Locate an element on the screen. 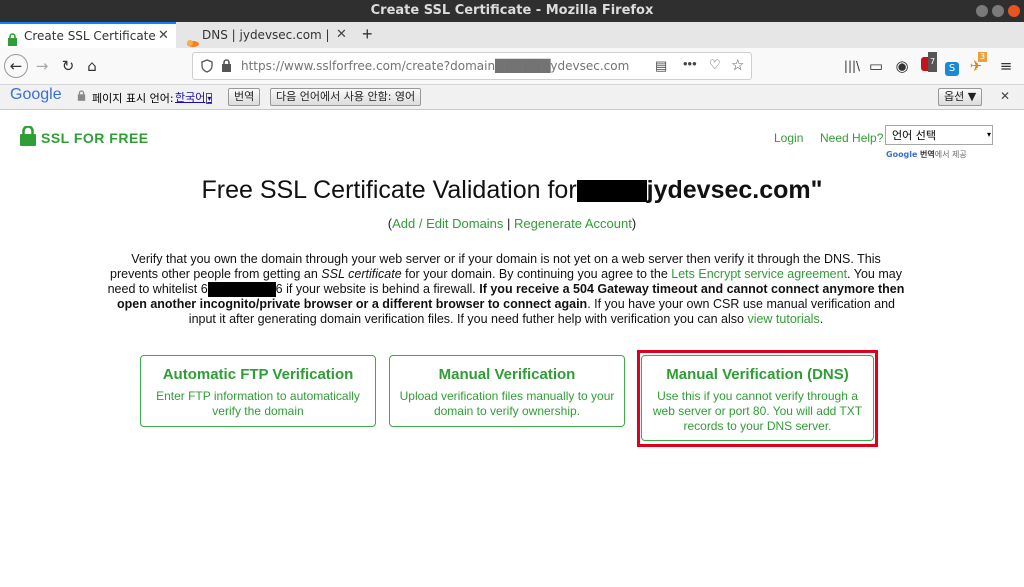 This screenshot has height=587, width=1024. tab-dns: DNS | jydevsec.com | Acc ✕ is located at coordinates (268, 35).